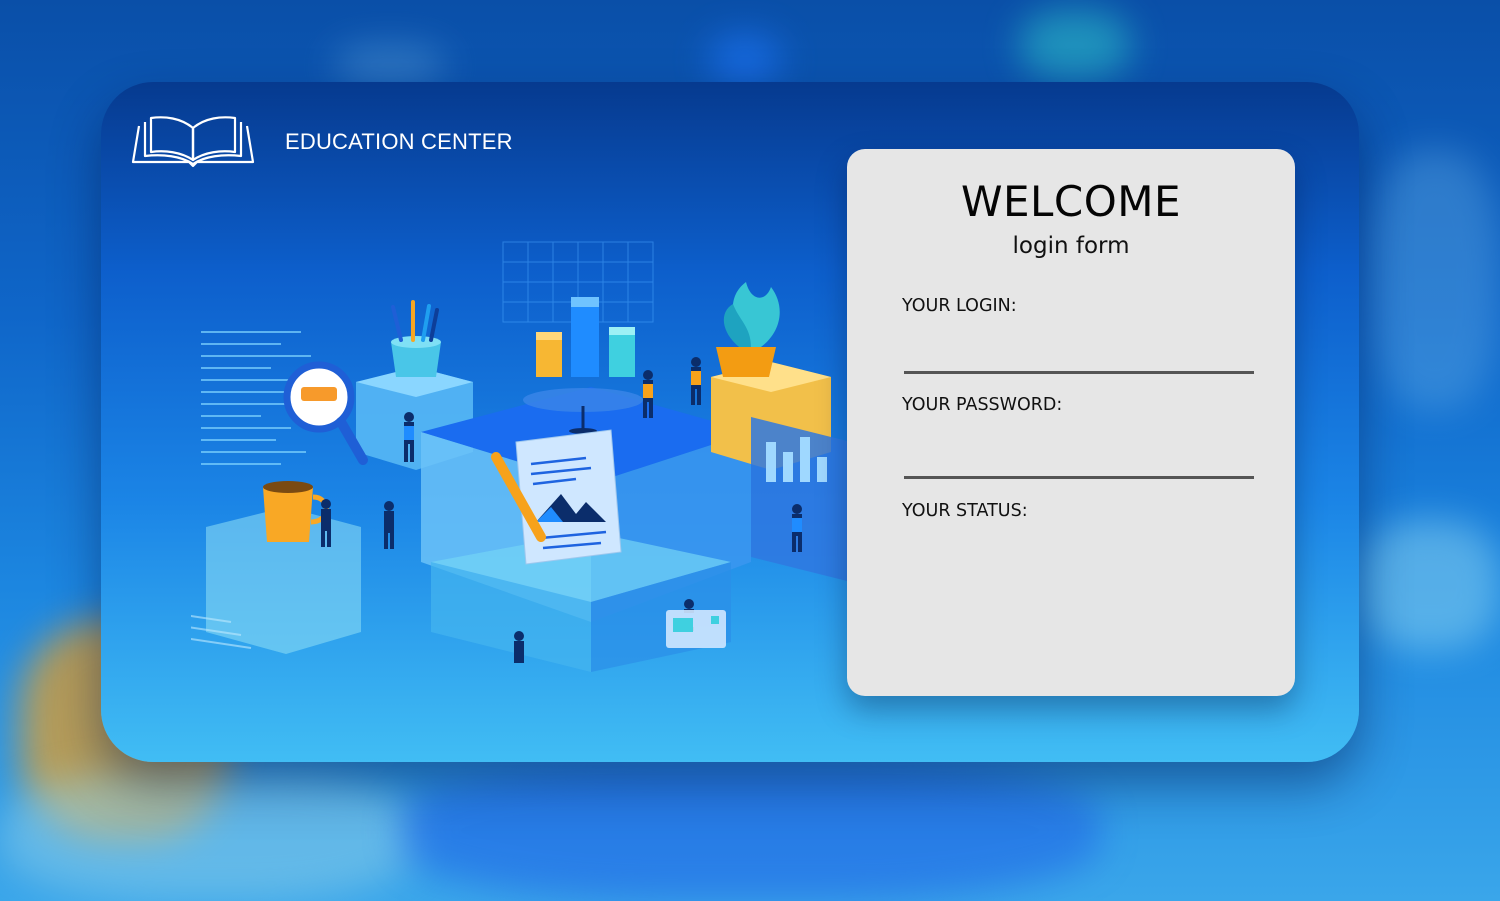 This screenshot has height=901, width=1500. What do you see at coordinates (1071, 201) in the screenshot?
I see `welcome-title: WELCOME` at bounding box center [1071, 201].